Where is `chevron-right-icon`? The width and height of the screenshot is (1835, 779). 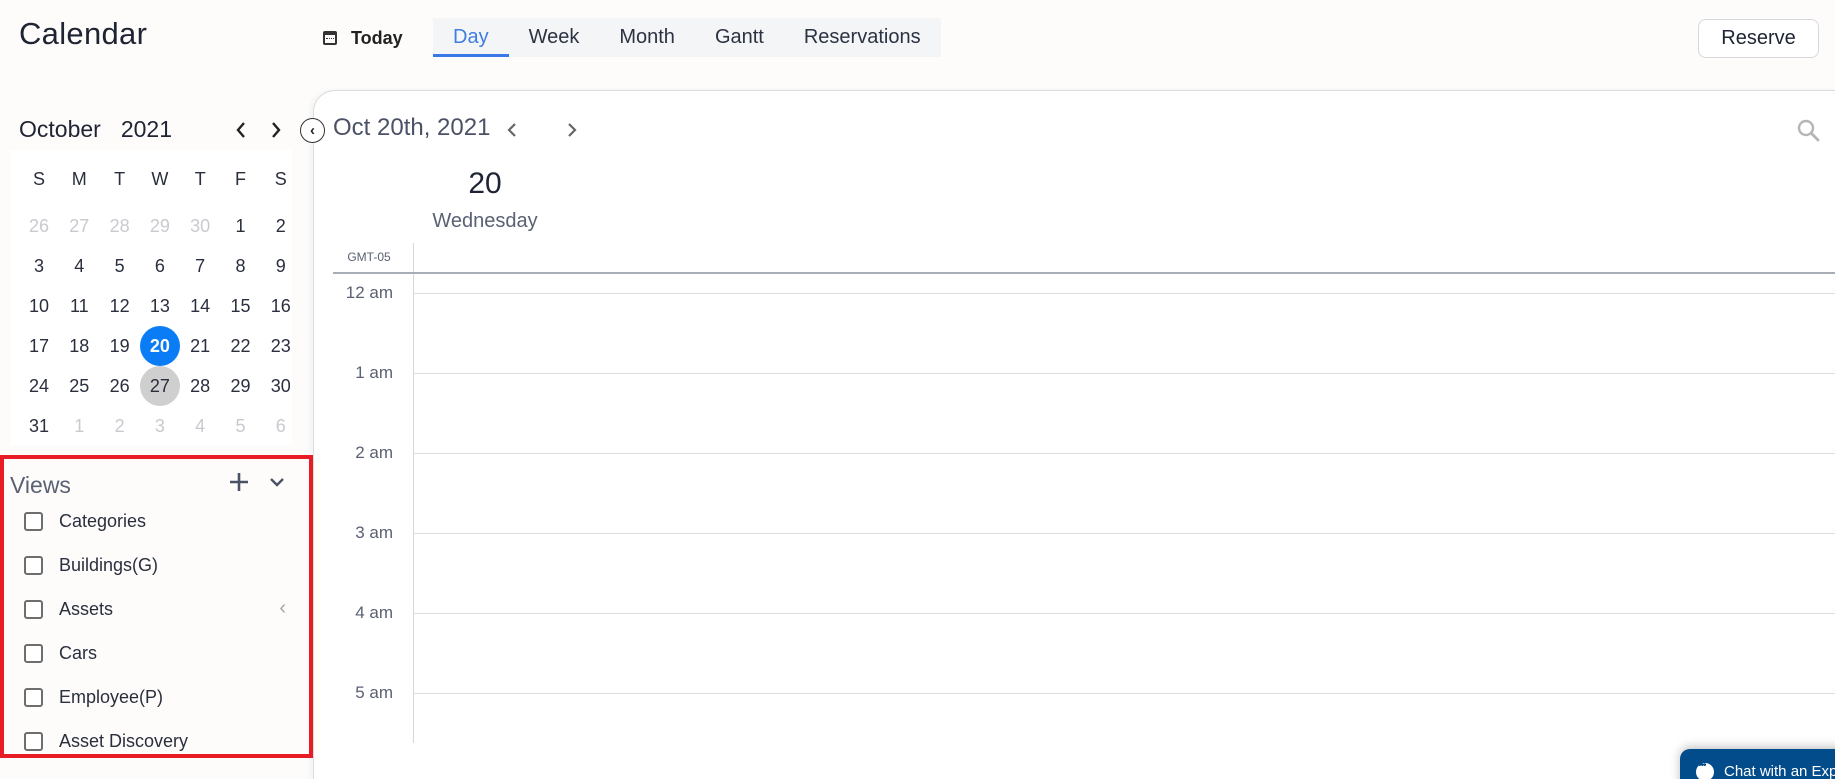 chevron-right-icon is located at coordinates (276, 130).